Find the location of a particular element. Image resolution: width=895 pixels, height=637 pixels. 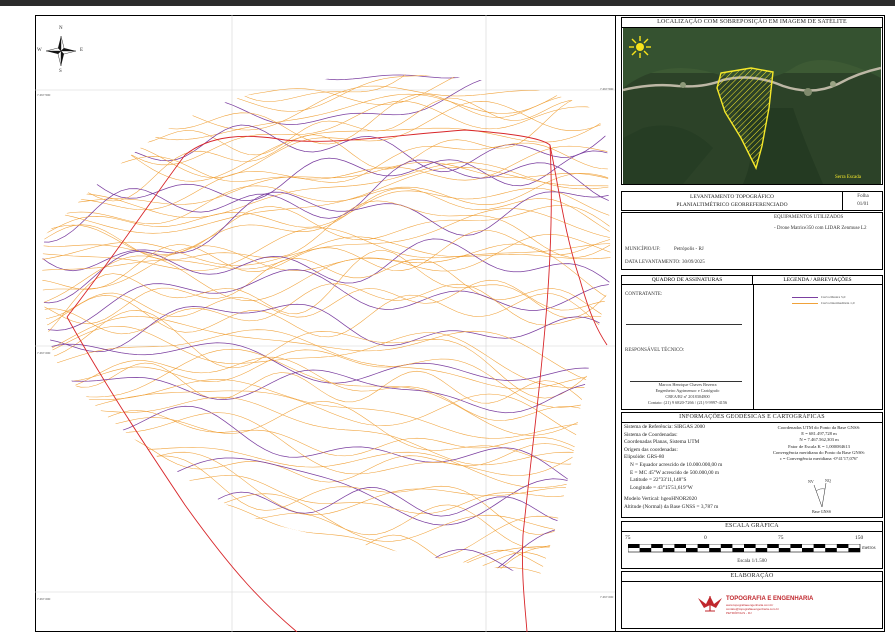

nq-label: NQ is located at coordinates (828, 480).